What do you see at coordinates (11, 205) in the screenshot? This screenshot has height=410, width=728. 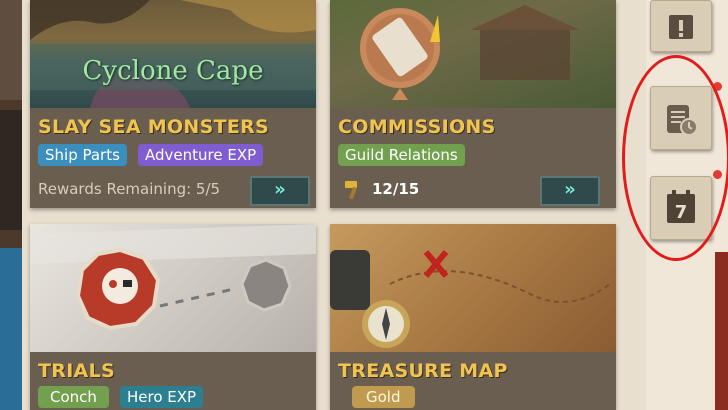 I see `left-edge-strip` at bounding box center [11, 205].